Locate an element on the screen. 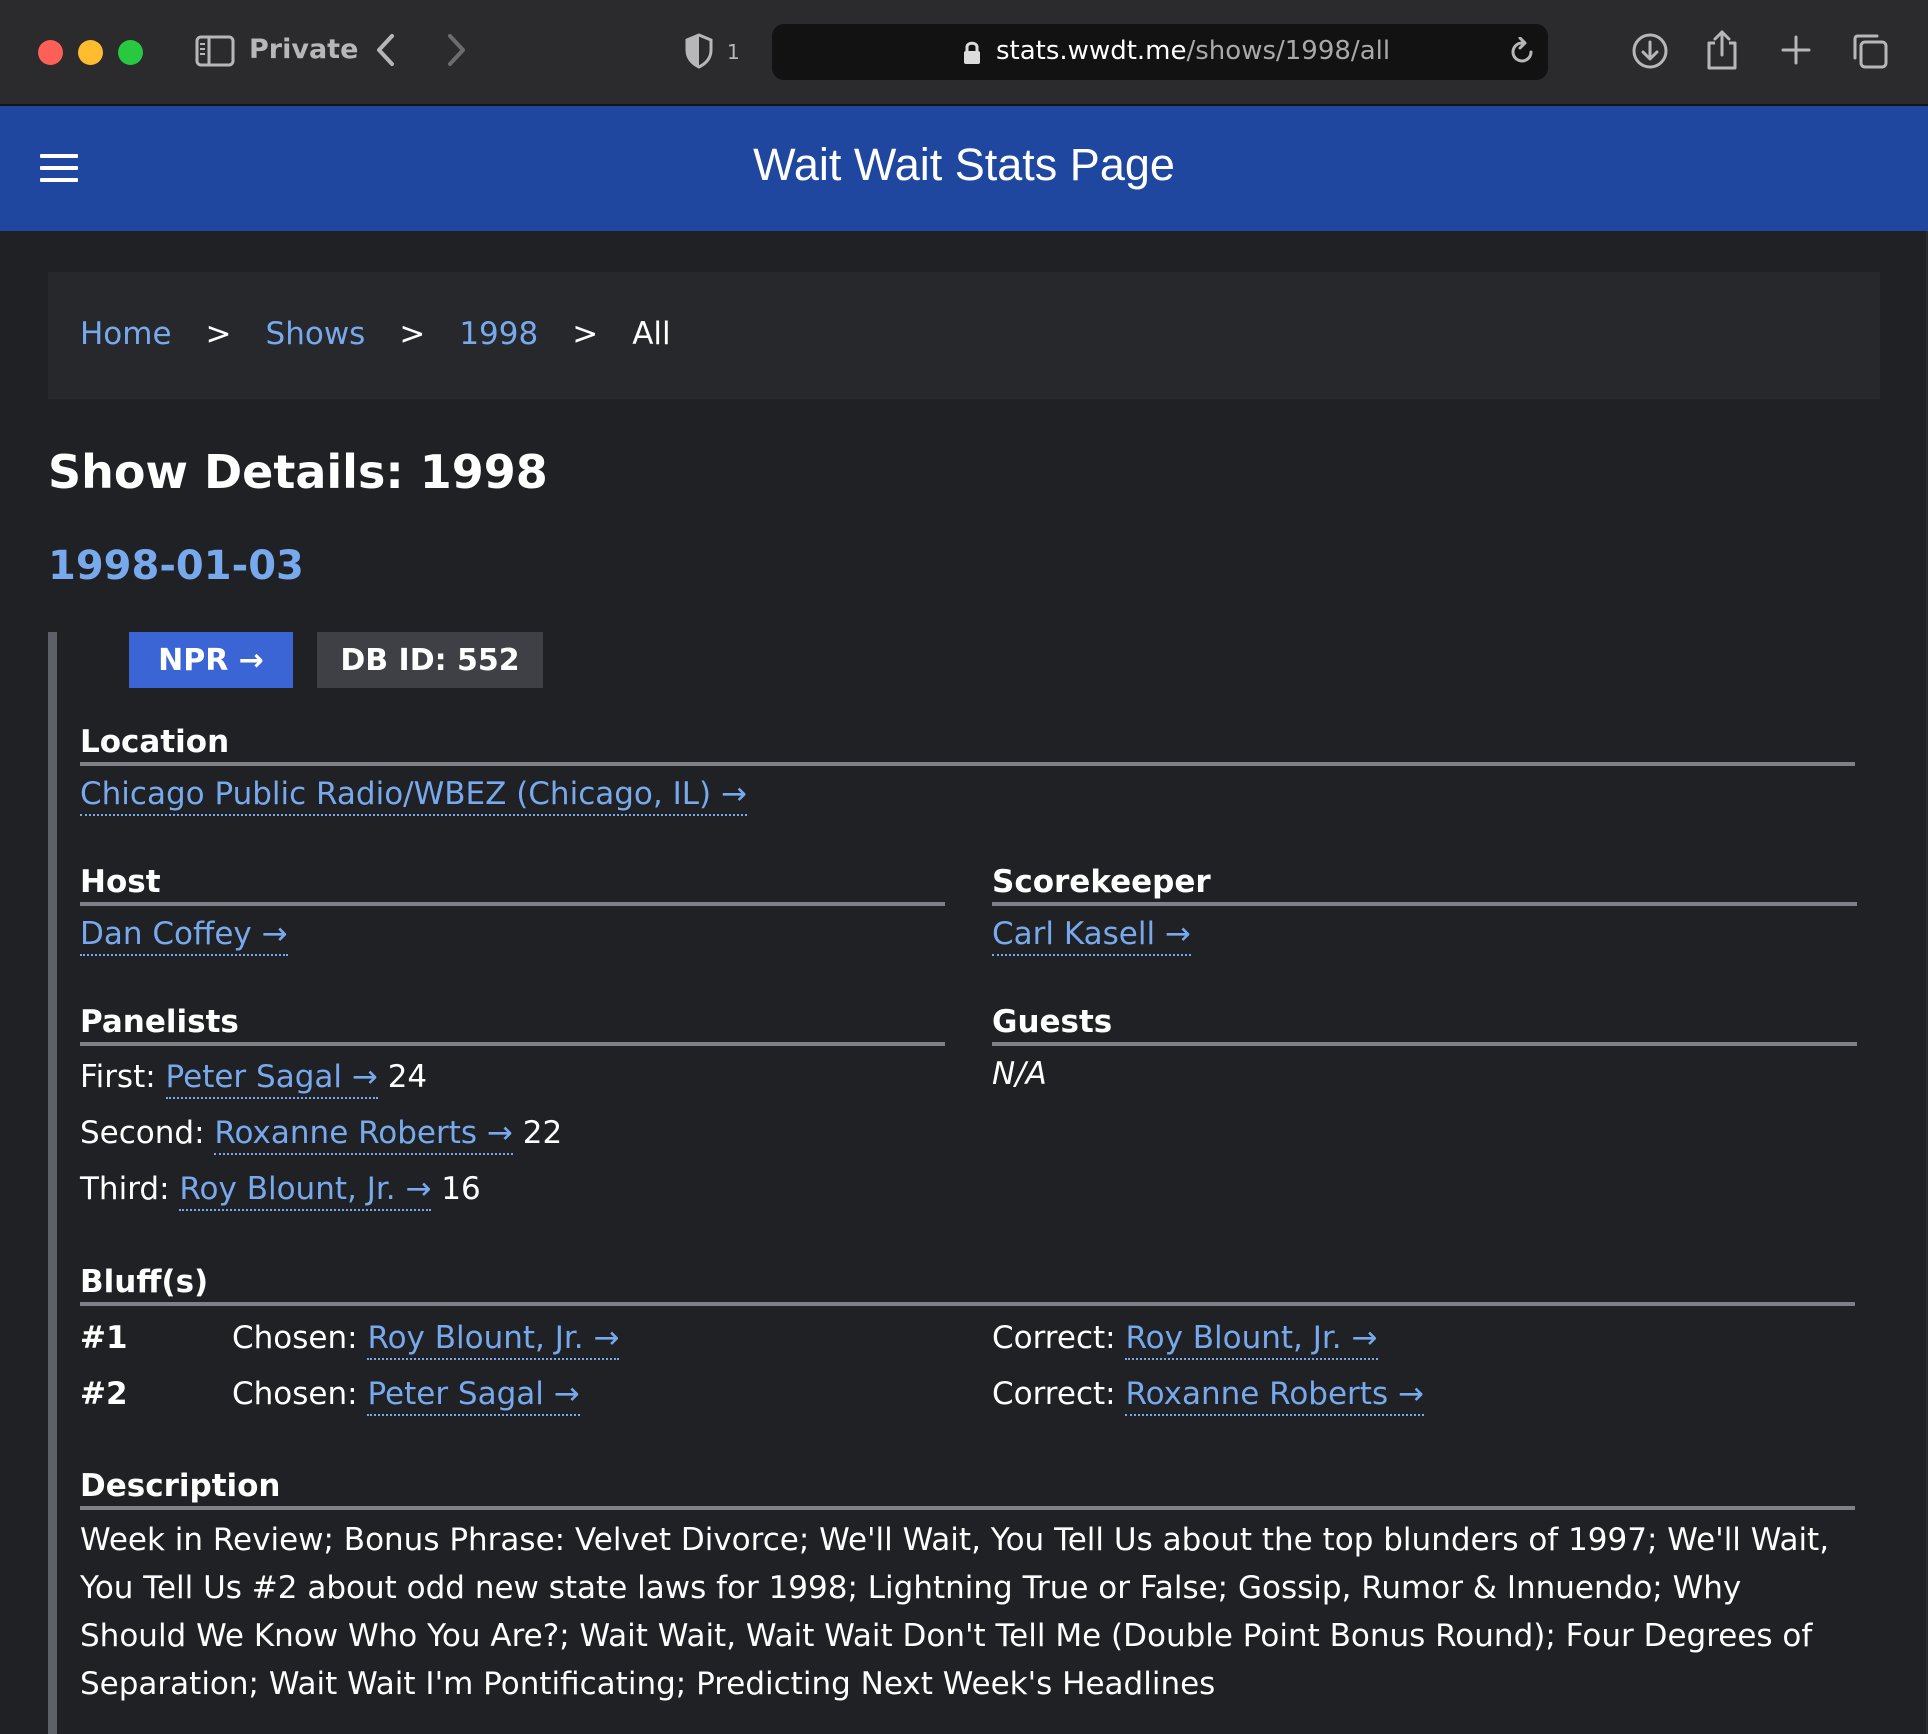  panelist-row: Third: Roy Blount, Jr. → 16 is located at coordinates (280, 1191).